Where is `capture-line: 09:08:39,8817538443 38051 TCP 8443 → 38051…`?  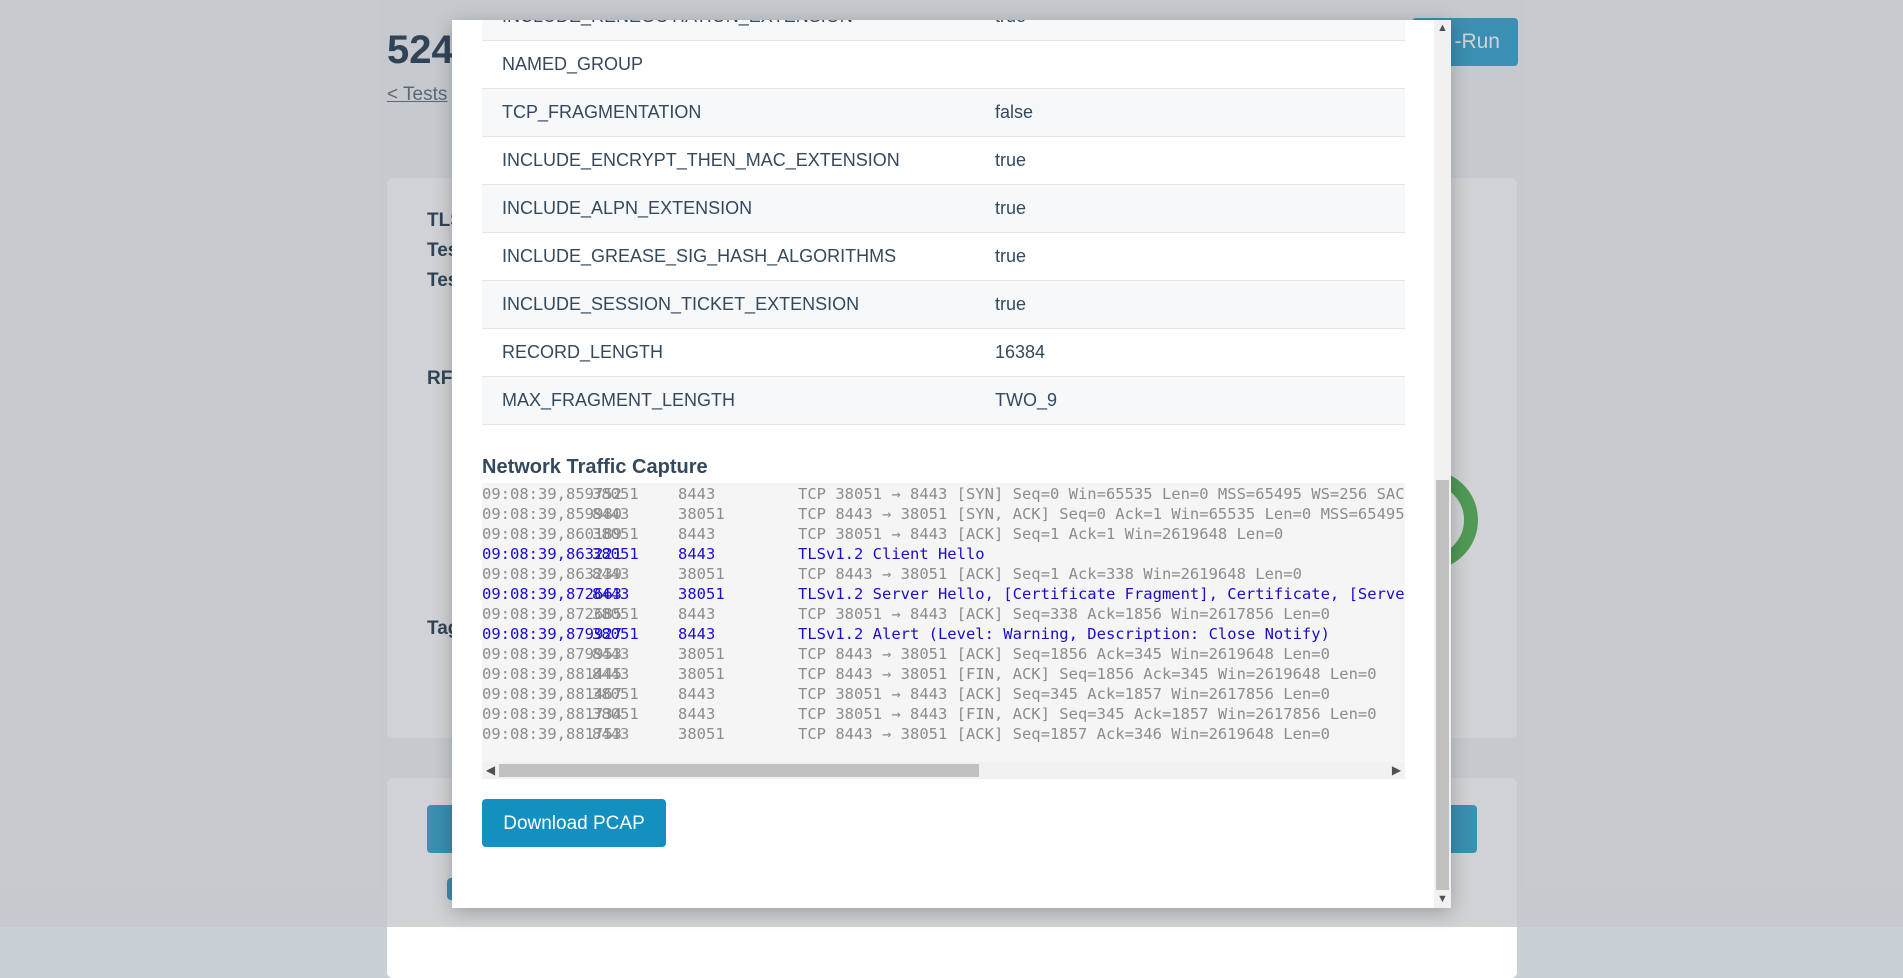 capture-line: 09:08:39,8817538443 38051 TCP 8443 → 38051… is located at coordinates (943, 734).